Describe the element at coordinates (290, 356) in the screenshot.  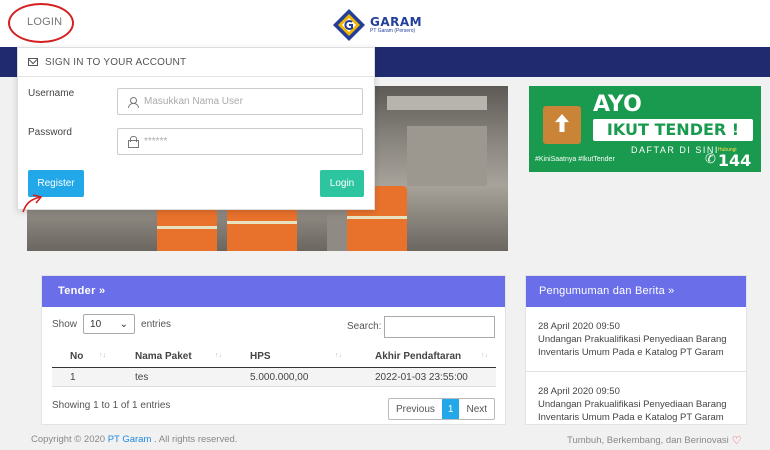
I see `column-header-hps: HPS ↑↓` at that location.